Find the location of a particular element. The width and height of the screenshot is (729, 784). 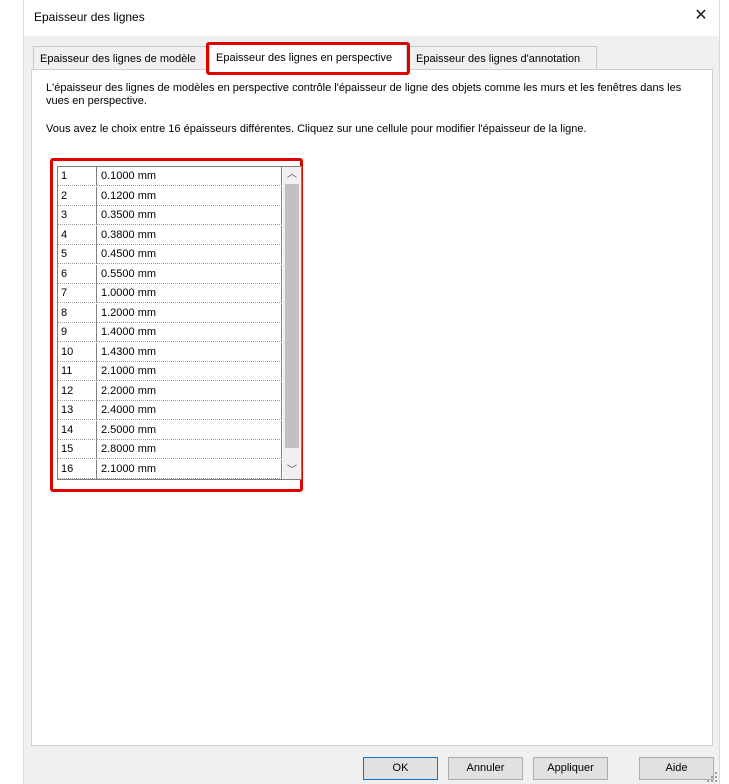

line-weight-value-cell: 2.2000 mm is located at coordinates (189, 391).